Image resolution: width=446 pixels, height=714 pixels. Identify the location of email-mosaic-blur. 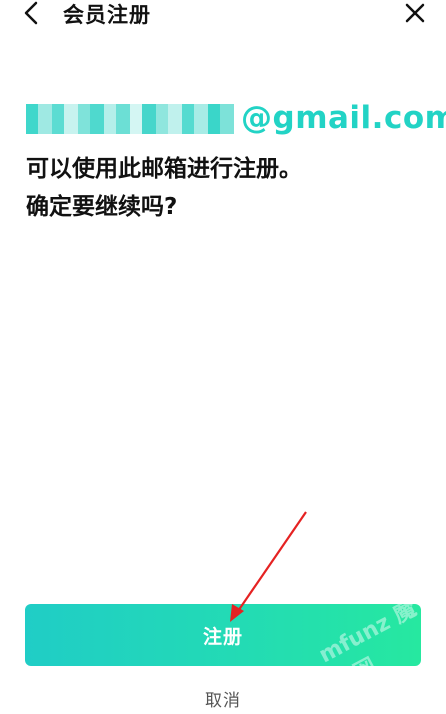
(136, 119).